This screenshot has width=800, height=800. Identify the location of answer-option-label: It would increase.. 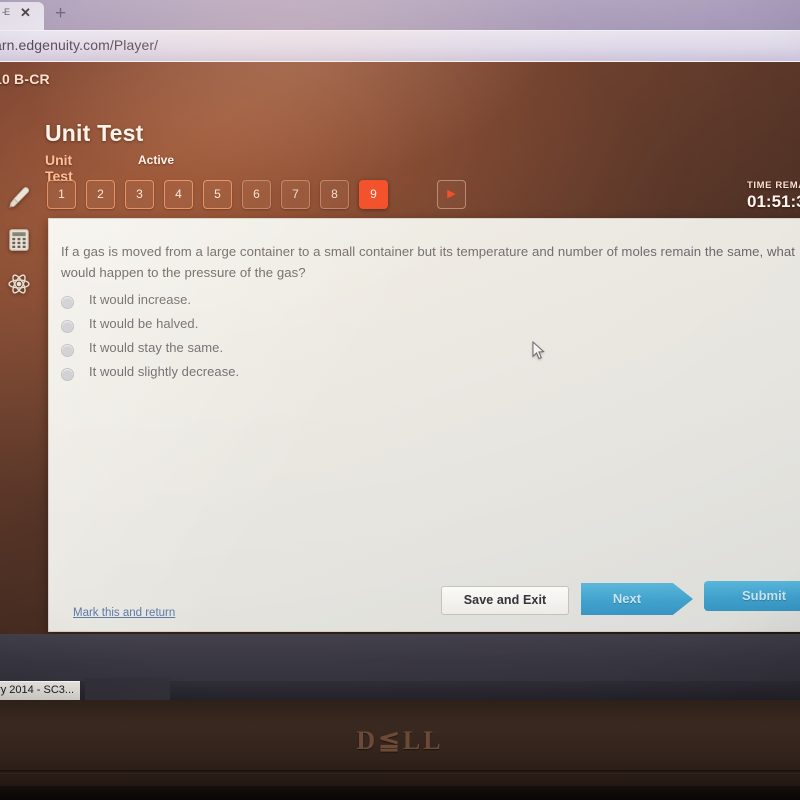
(140, 299).